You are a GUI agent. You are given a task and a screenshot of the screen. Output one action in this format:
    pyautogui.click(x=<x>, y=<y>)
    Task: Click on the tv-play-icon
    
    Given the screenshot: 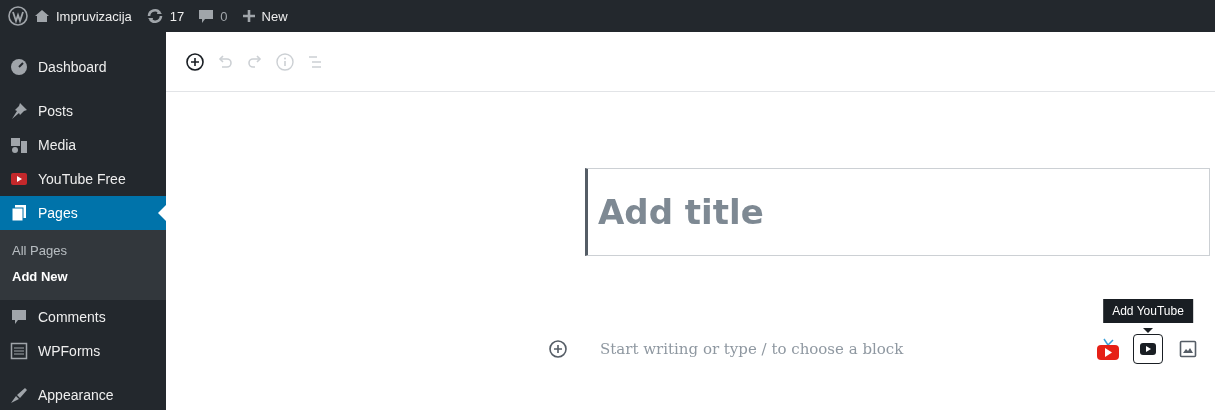 What is the action you would take?
    pyautogui.click(x=1108, y=349)
    